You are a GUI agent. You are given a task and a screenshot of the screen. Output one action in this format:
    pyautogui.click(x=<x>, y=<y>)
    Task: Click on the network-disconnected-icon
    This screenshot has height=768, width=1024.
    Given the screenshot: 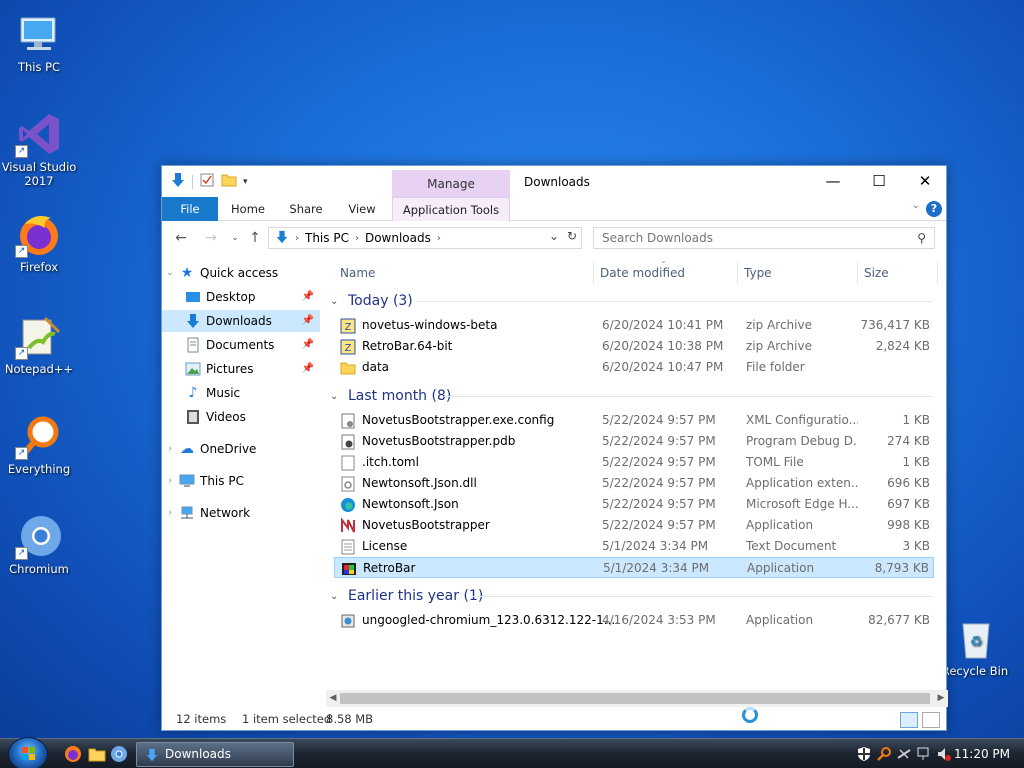 What is the action you would take?
    pyautogui.click(x=904, y=754)
    